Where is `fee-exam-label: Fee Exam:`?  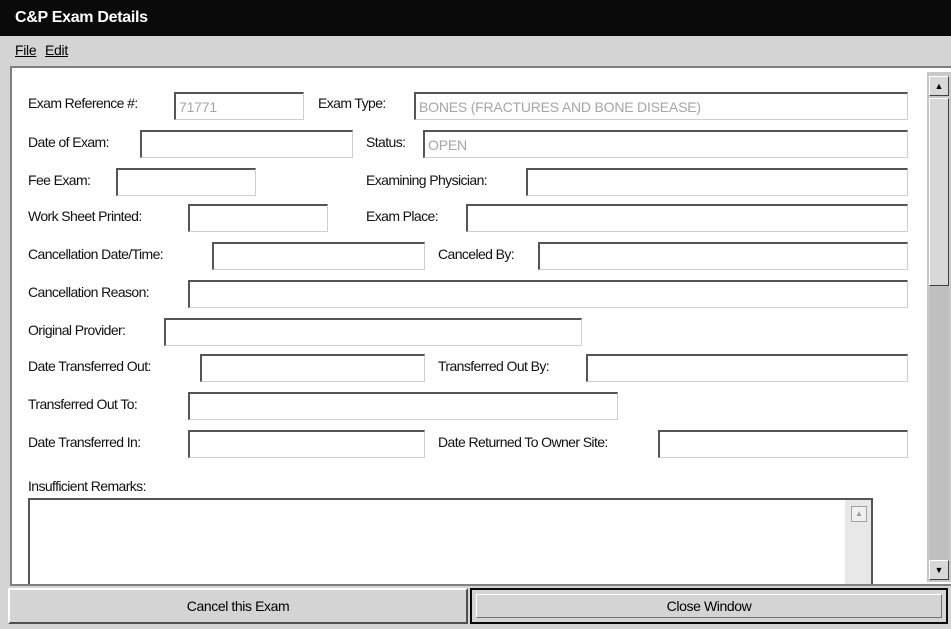 fee-exam-label: Fee Exam: is located at coordinates (59, 180).